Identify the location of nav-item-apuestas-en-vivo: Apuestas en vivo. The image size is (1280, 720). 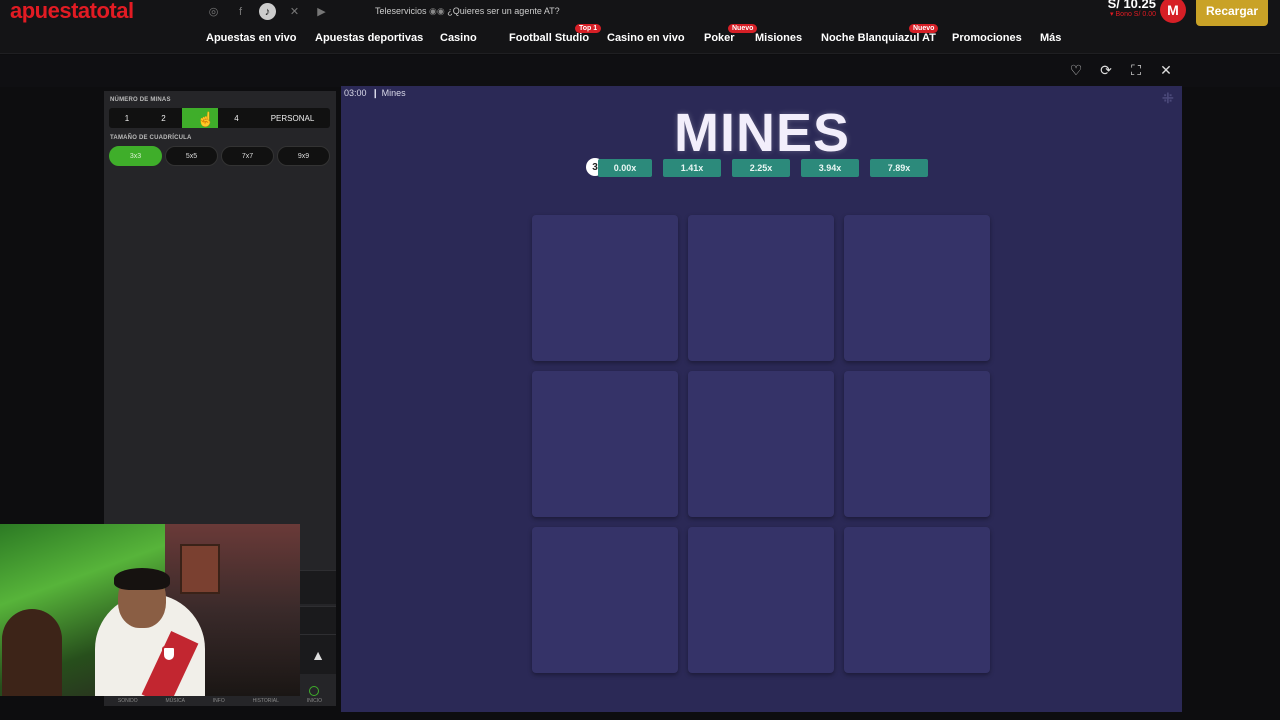
(251, 38).